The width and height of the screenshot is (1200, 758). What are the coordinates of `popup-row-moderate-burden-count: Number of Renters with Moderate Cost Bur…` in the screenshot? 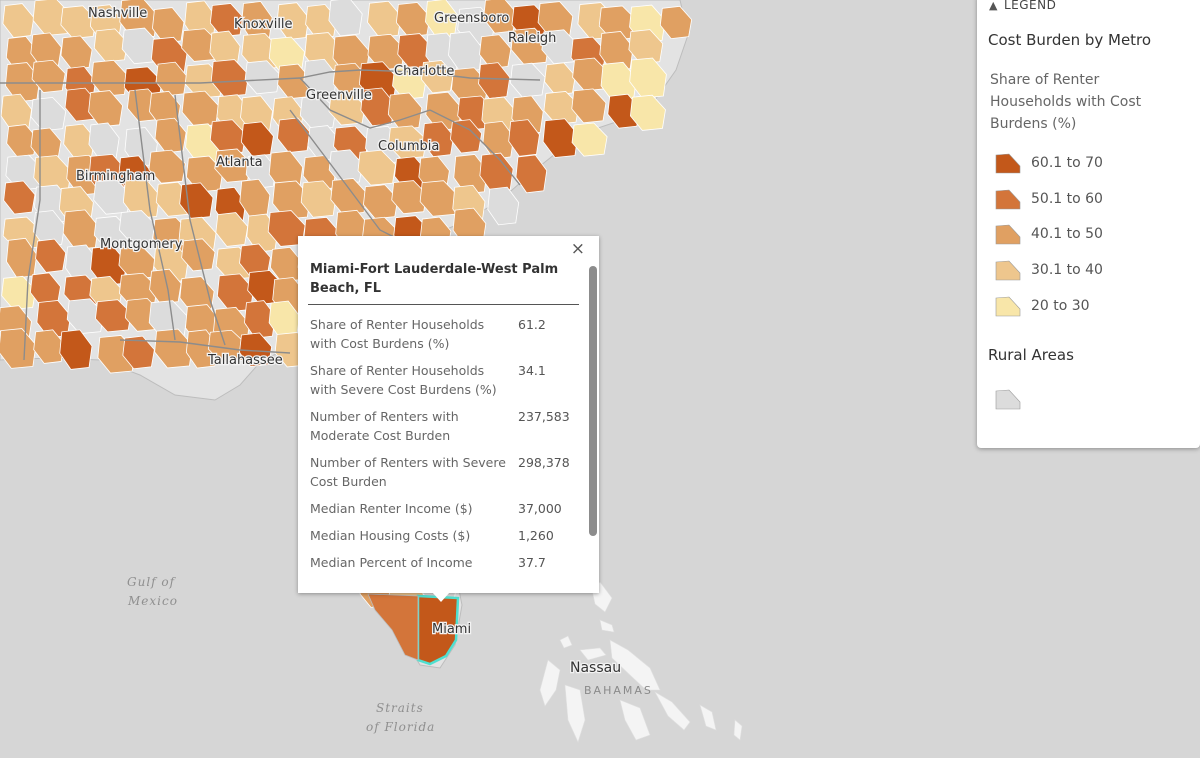 It's located at (445, 426).